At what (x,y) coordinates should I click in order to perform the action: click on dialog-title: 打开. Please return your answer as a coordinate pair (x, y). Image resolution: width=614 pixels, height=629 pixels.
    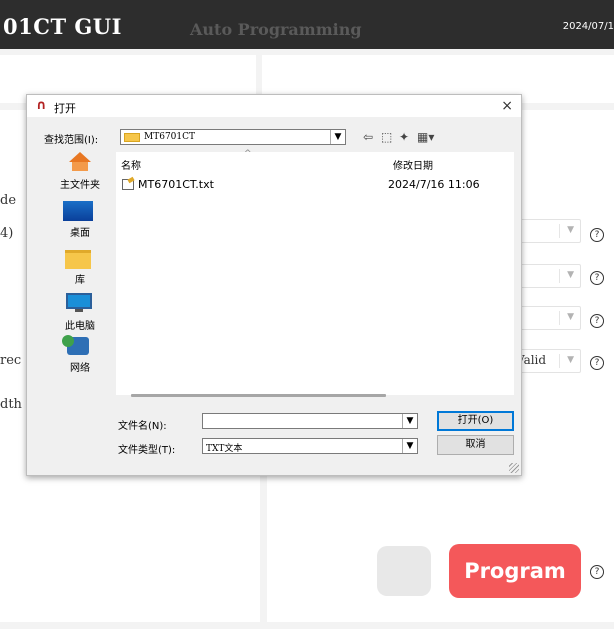
    Looking at the image, I should click on (65, 108).